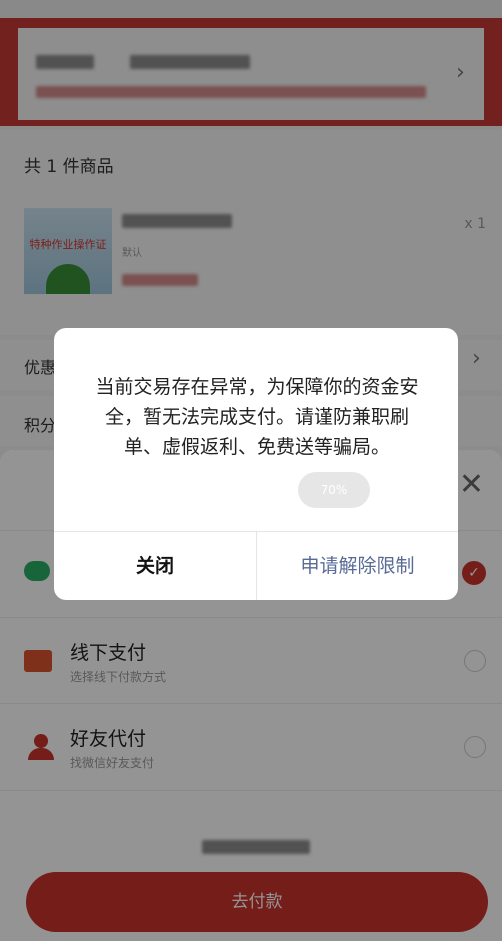 The height and width of the screenshot is (941, 502). What do you see at coordinates (334, 490) in the screenshot?
I see `progress-toast: 70%` at bounding box center [334, 490].